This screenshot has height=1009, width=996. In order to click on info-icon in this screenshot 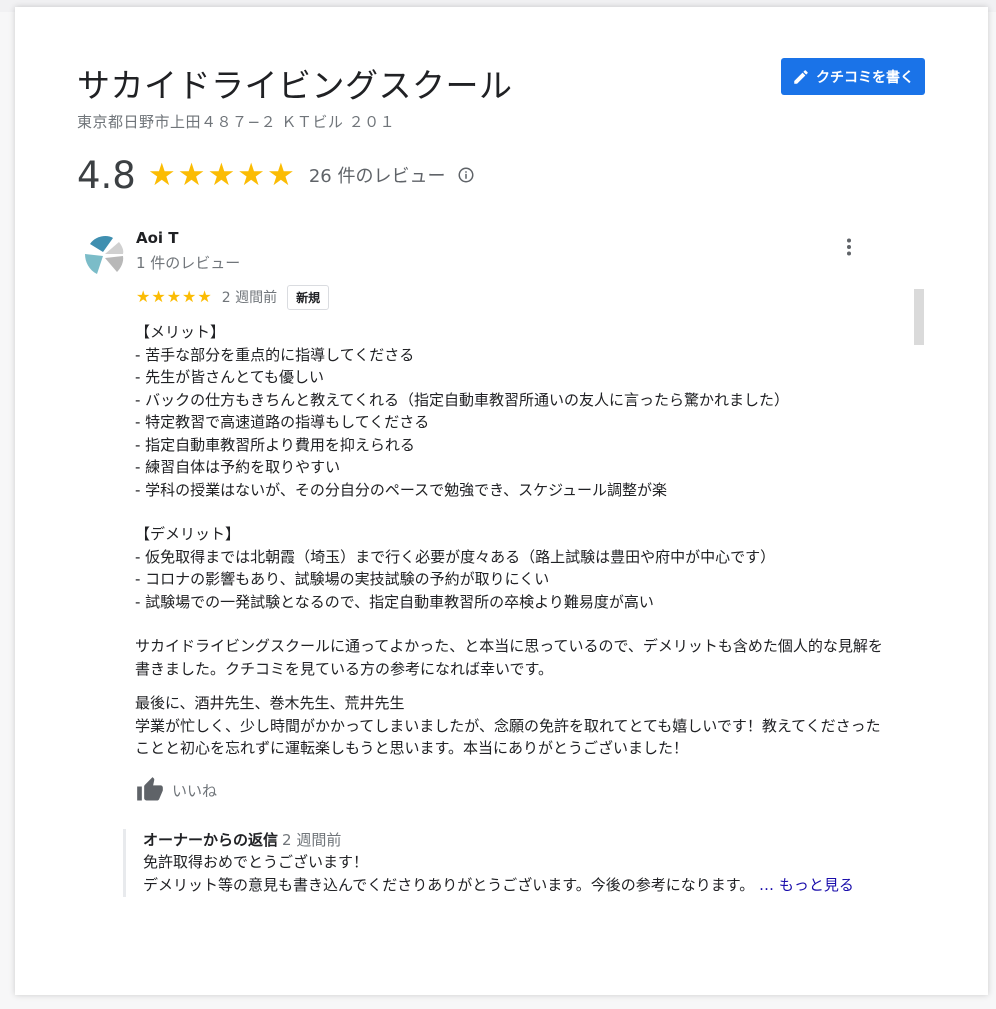, I will do `click(466, 175)`.